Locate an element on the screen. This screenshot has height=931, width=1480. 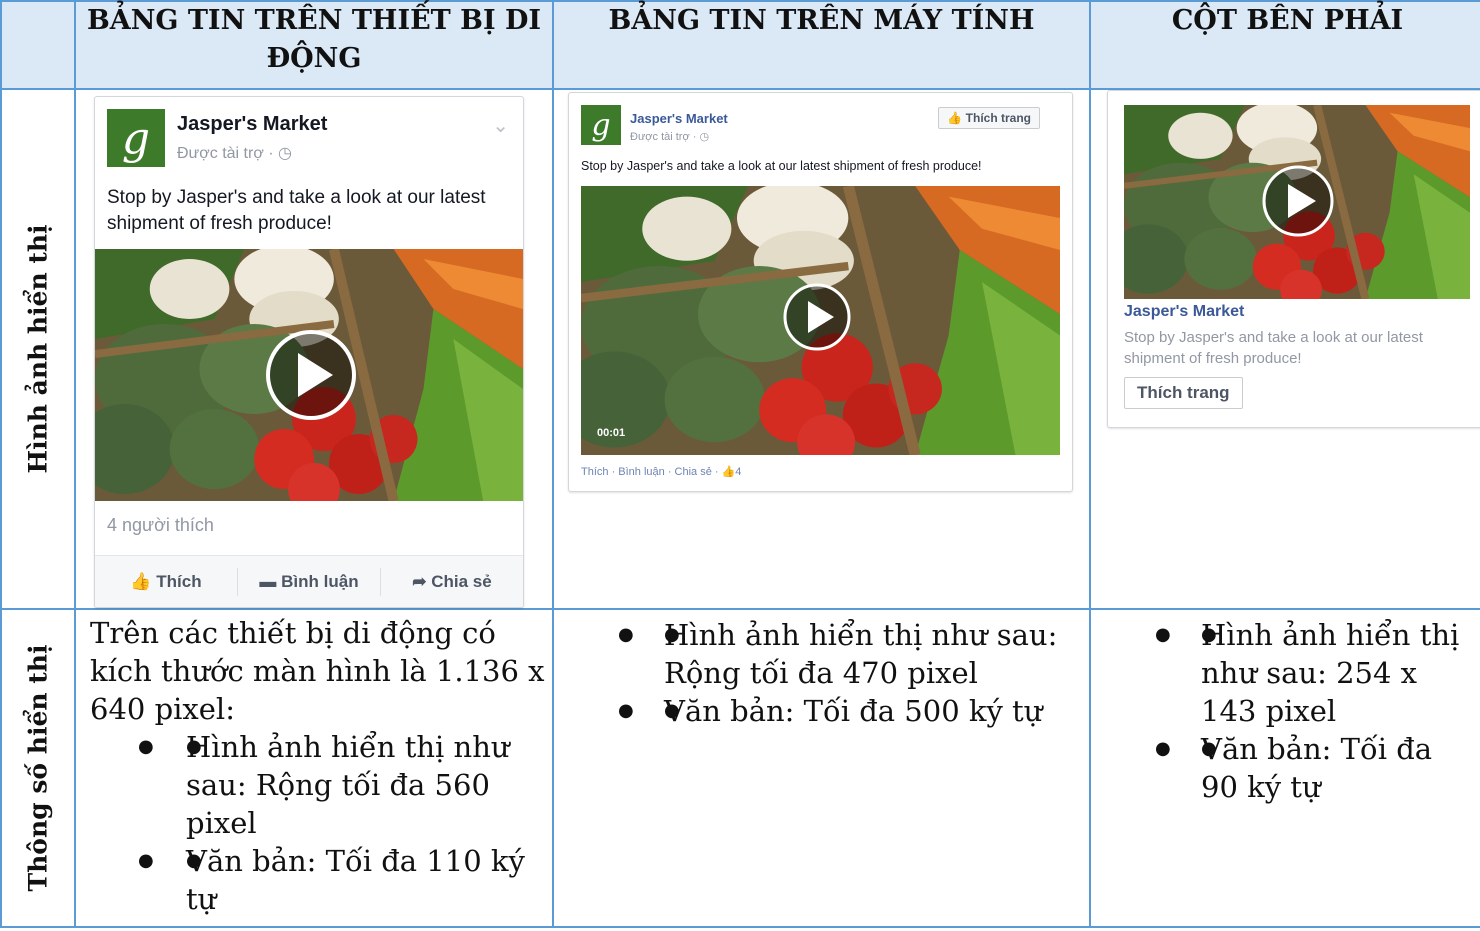
comment-button: ▬ Bình luận is located at coordinates (309, 582).